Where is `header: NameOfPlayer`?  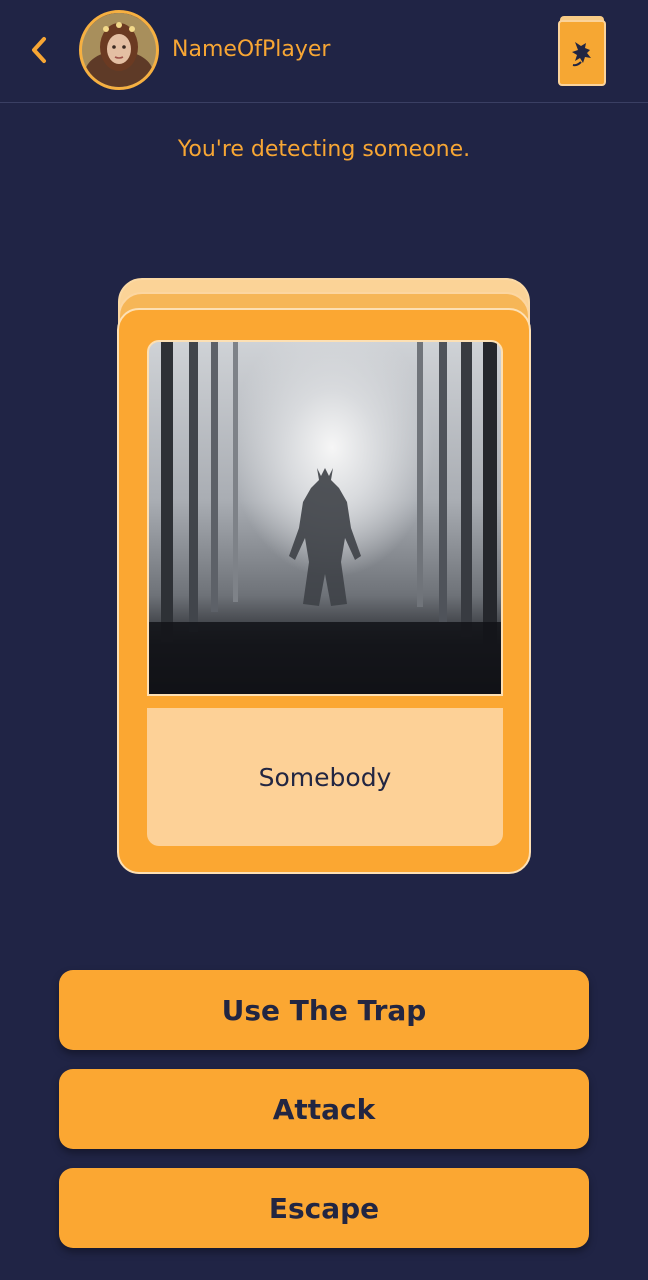
header: NameOfPlayer is located at coordinates (324, 51).